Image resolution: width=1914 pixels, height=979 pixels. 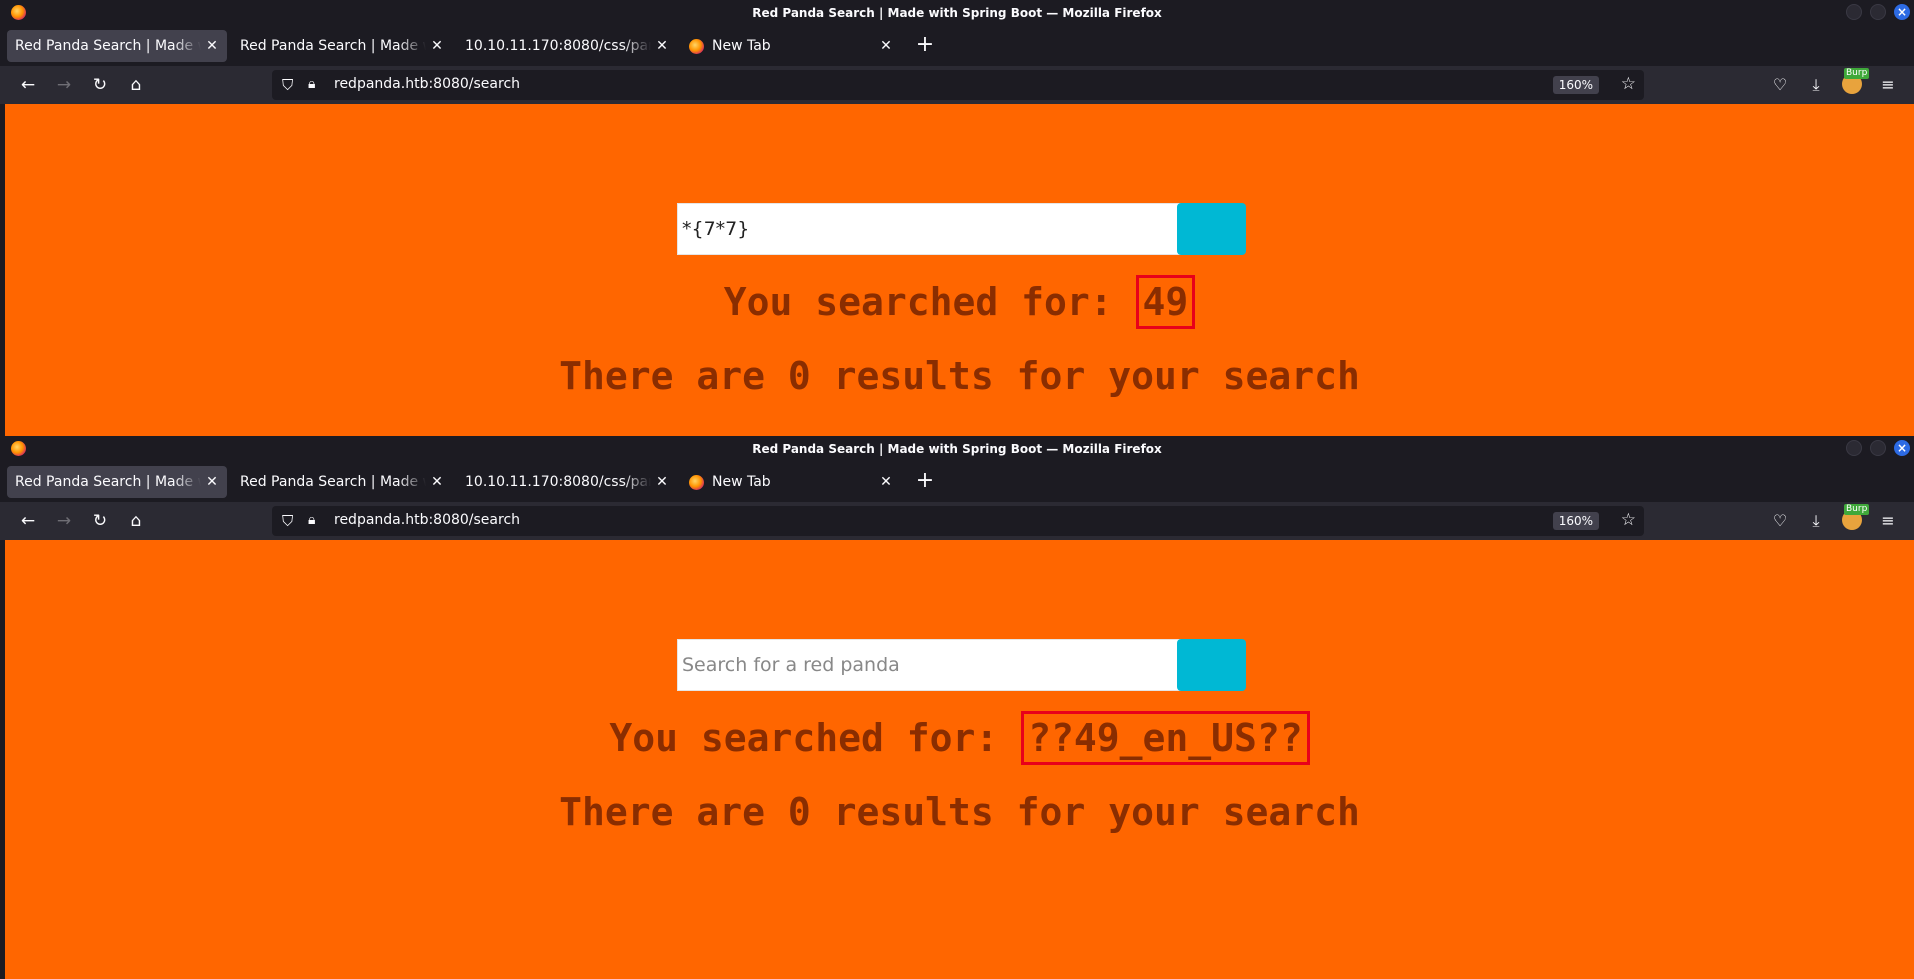 What do you see at coordinates (929, 229) in the screenshot?
I see `search-input: *{7*7}` at bounding box center [929, 229].